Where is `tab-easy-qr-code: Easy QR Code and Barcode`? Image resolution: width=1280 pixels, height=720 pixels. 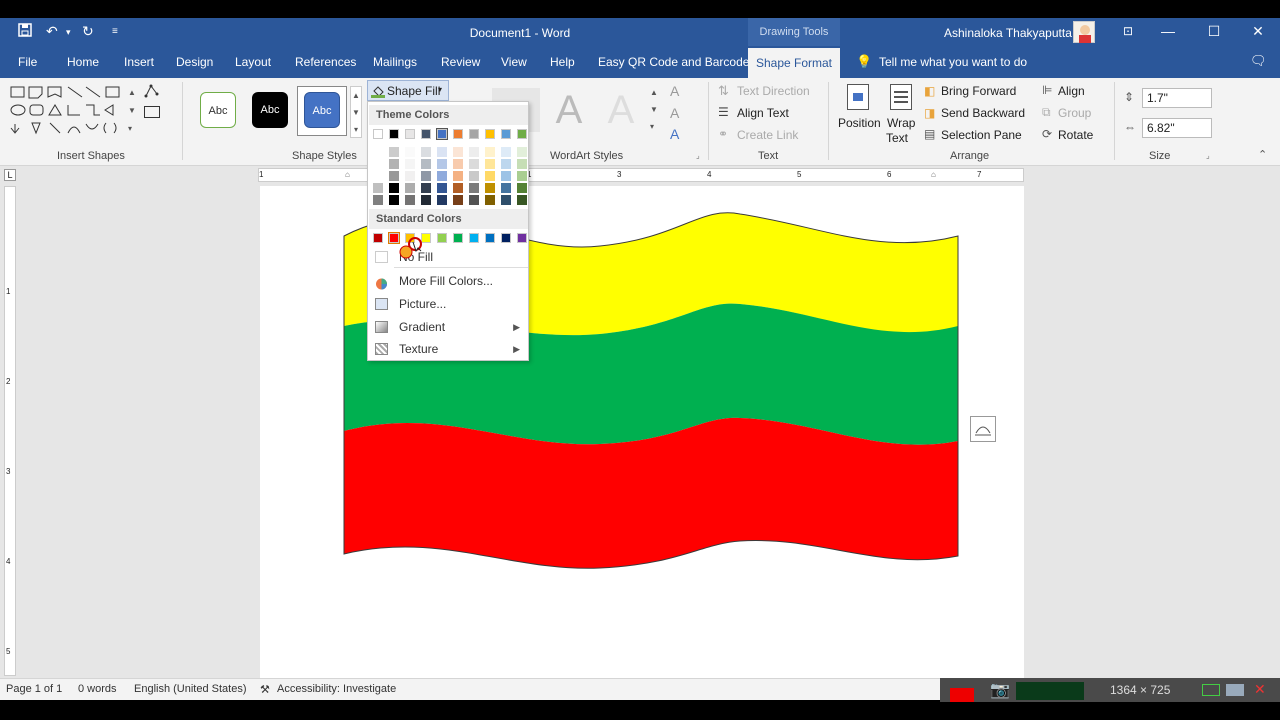
tab-easy-qr-code: Easy QR Code and Barcode is located at coordinates (673, 62).